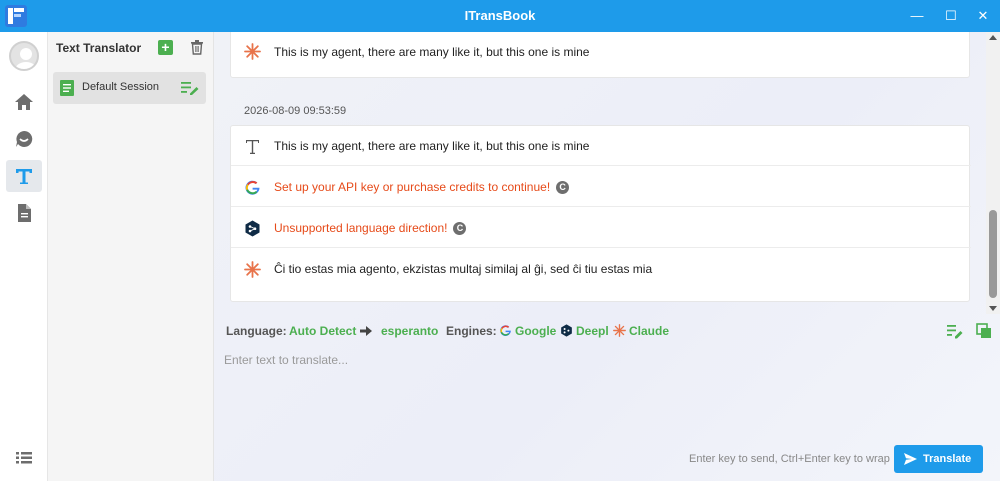 This screenshot has width=1000, height=481. I want to click on nav-document, so click(24, 213).